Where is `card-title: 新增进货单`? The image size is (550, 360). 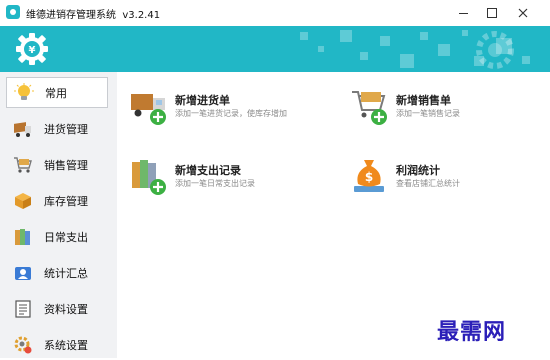
card-title: 新增进货单 is located at coordinates (202, 100).